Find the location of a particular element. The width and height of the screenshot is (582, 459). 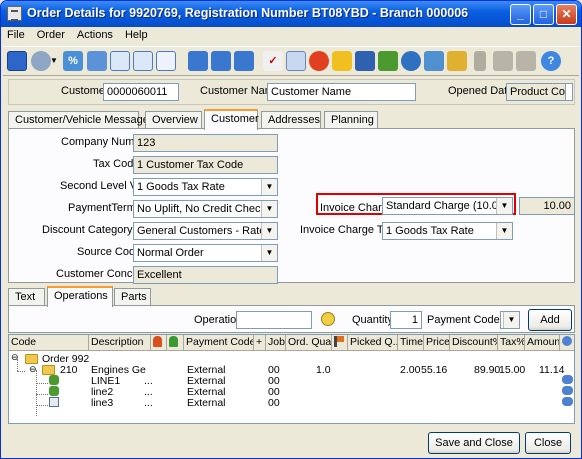

find-icon is located at coordinates (120, 61).